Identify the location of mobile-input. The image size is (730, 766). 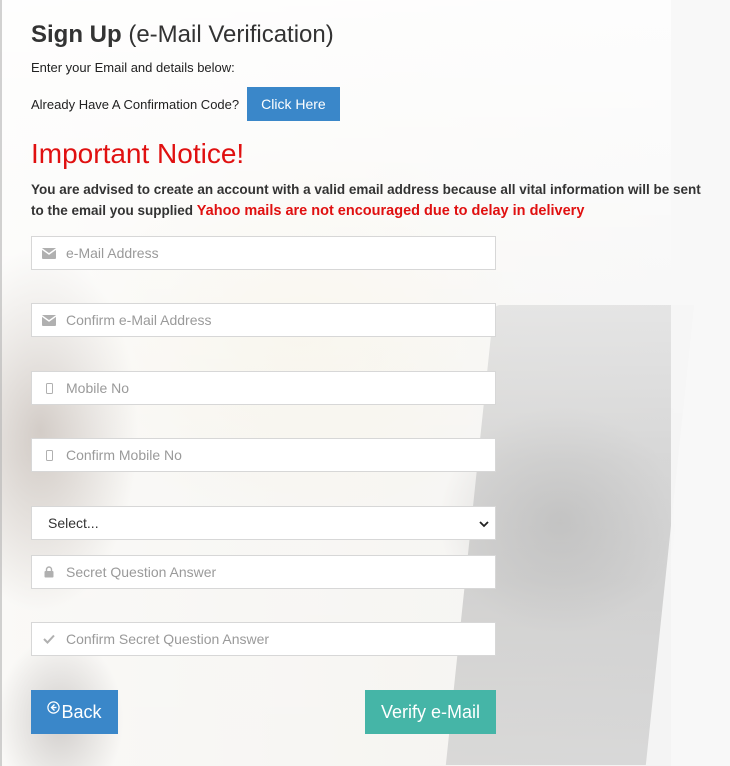
(280, 388).